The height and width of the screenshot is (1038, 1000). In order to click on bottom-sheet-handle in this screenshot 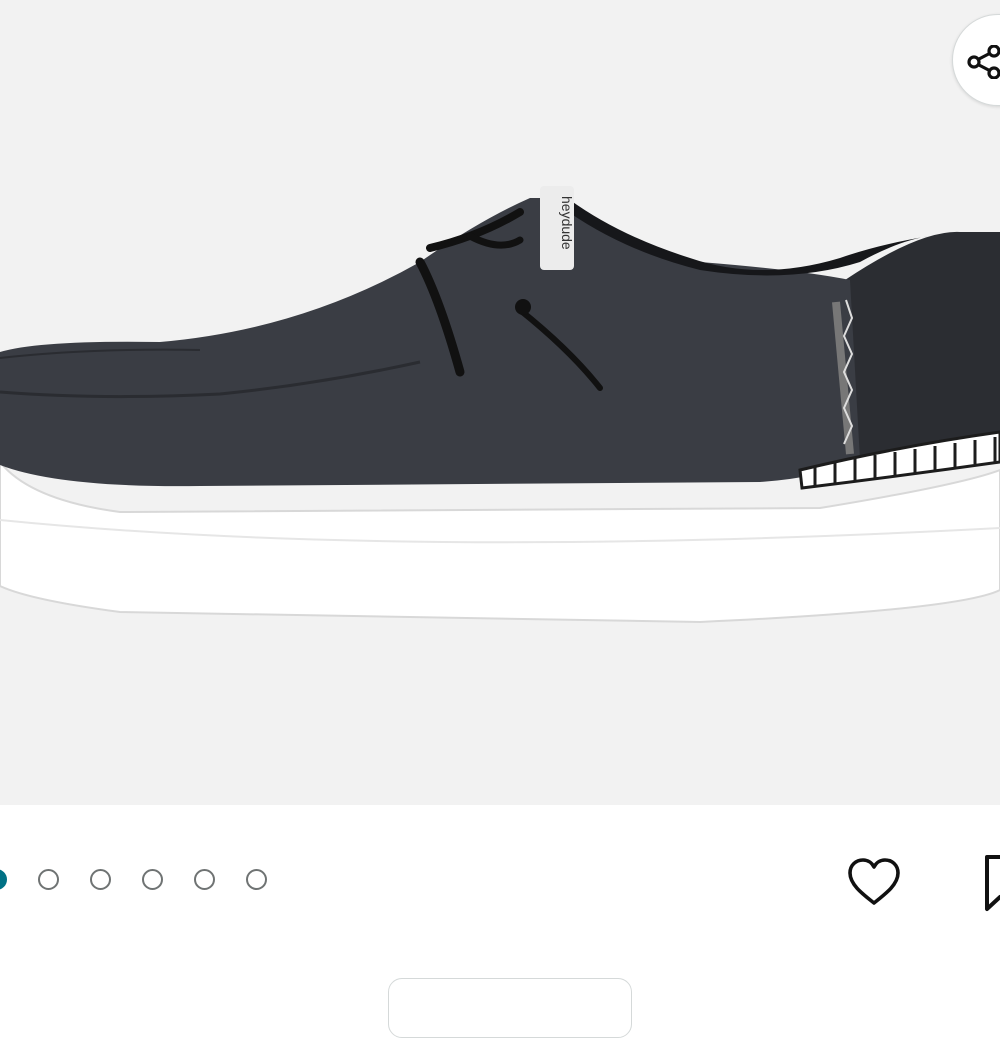, I will do `click(510, 1008)`.